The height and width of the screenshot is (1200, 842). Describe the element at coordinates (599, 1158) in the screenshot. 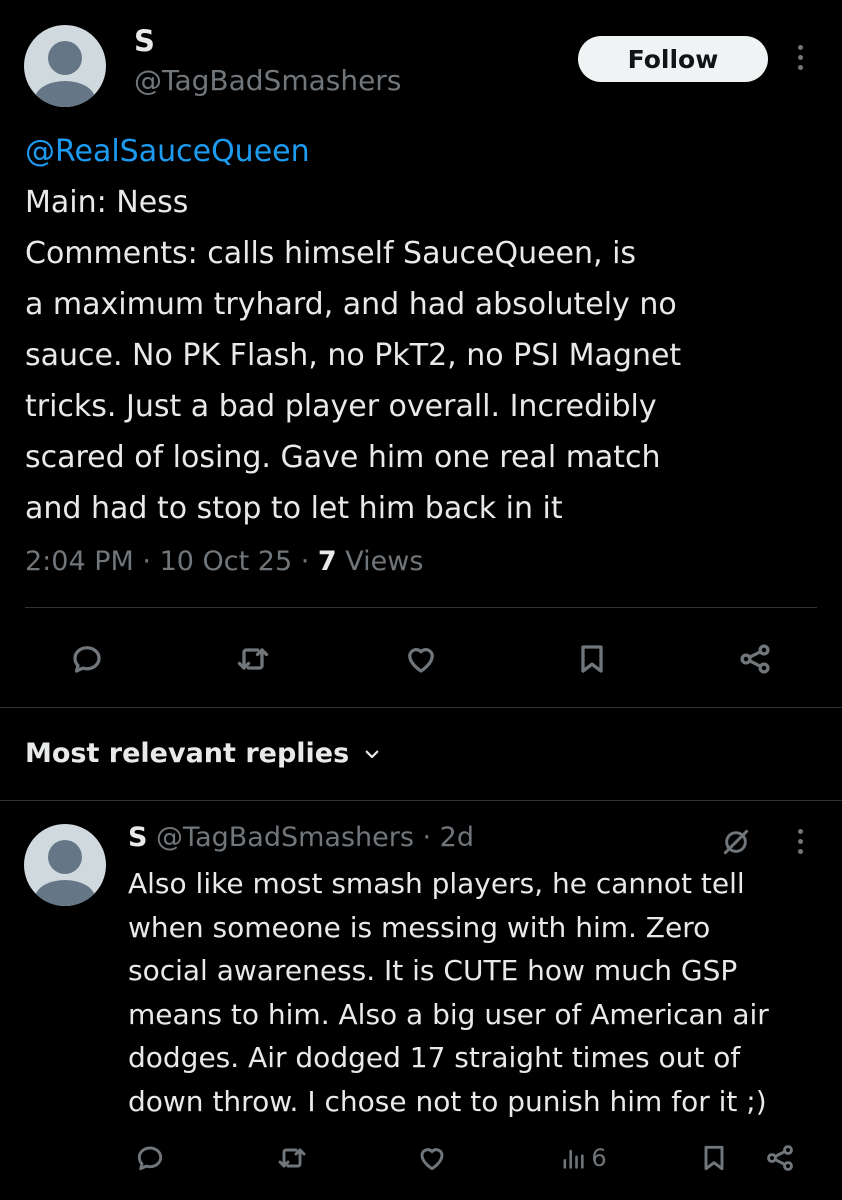

I see `reply-views-count: 6` at that location.